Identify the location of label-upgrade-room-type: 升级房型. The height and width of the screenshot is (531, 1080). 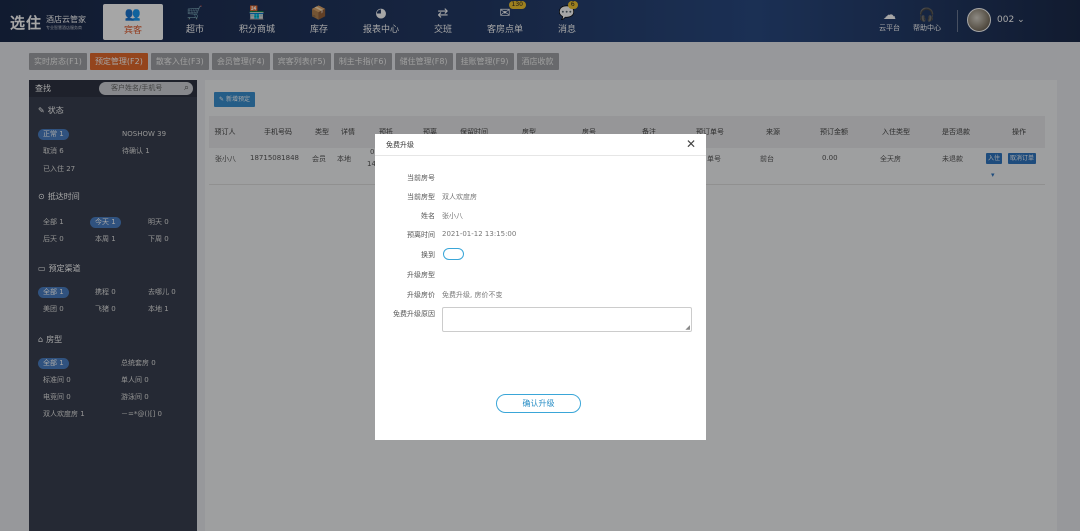
(421, 275).